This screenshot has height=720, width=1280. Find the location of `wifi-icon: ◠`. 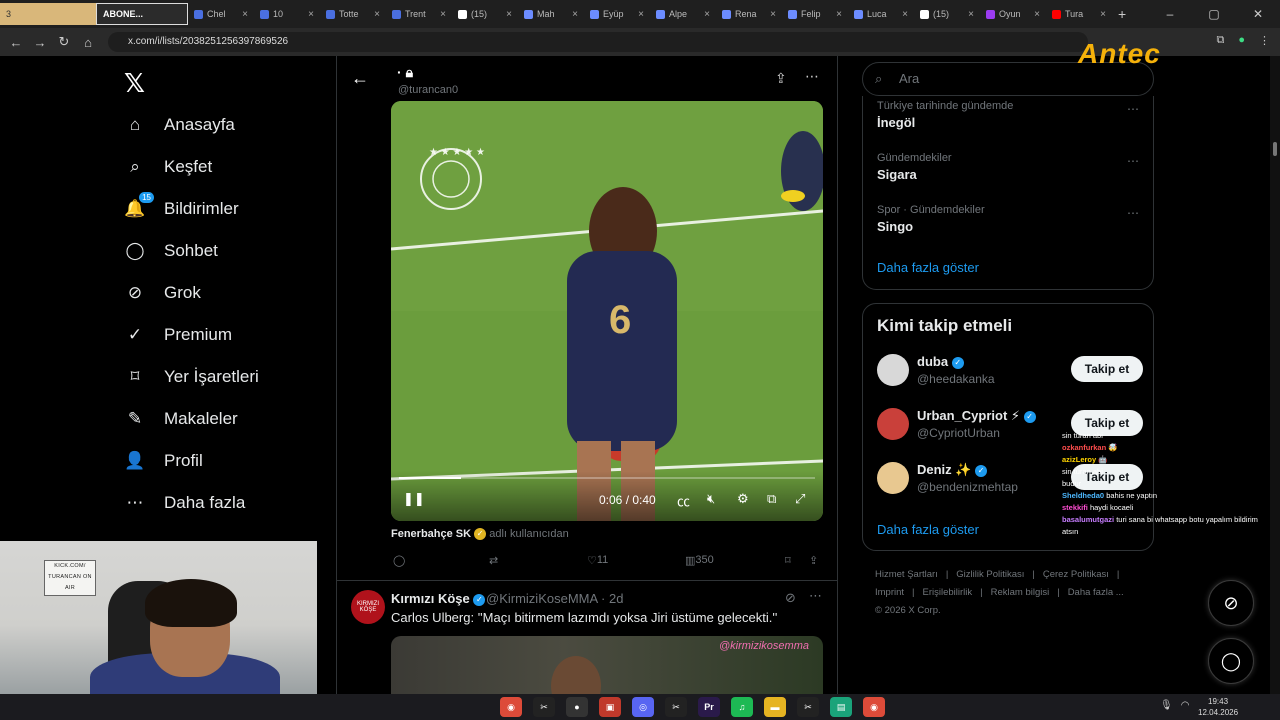

wifi-icon: ◠ is located at coordinates (1185, 705).